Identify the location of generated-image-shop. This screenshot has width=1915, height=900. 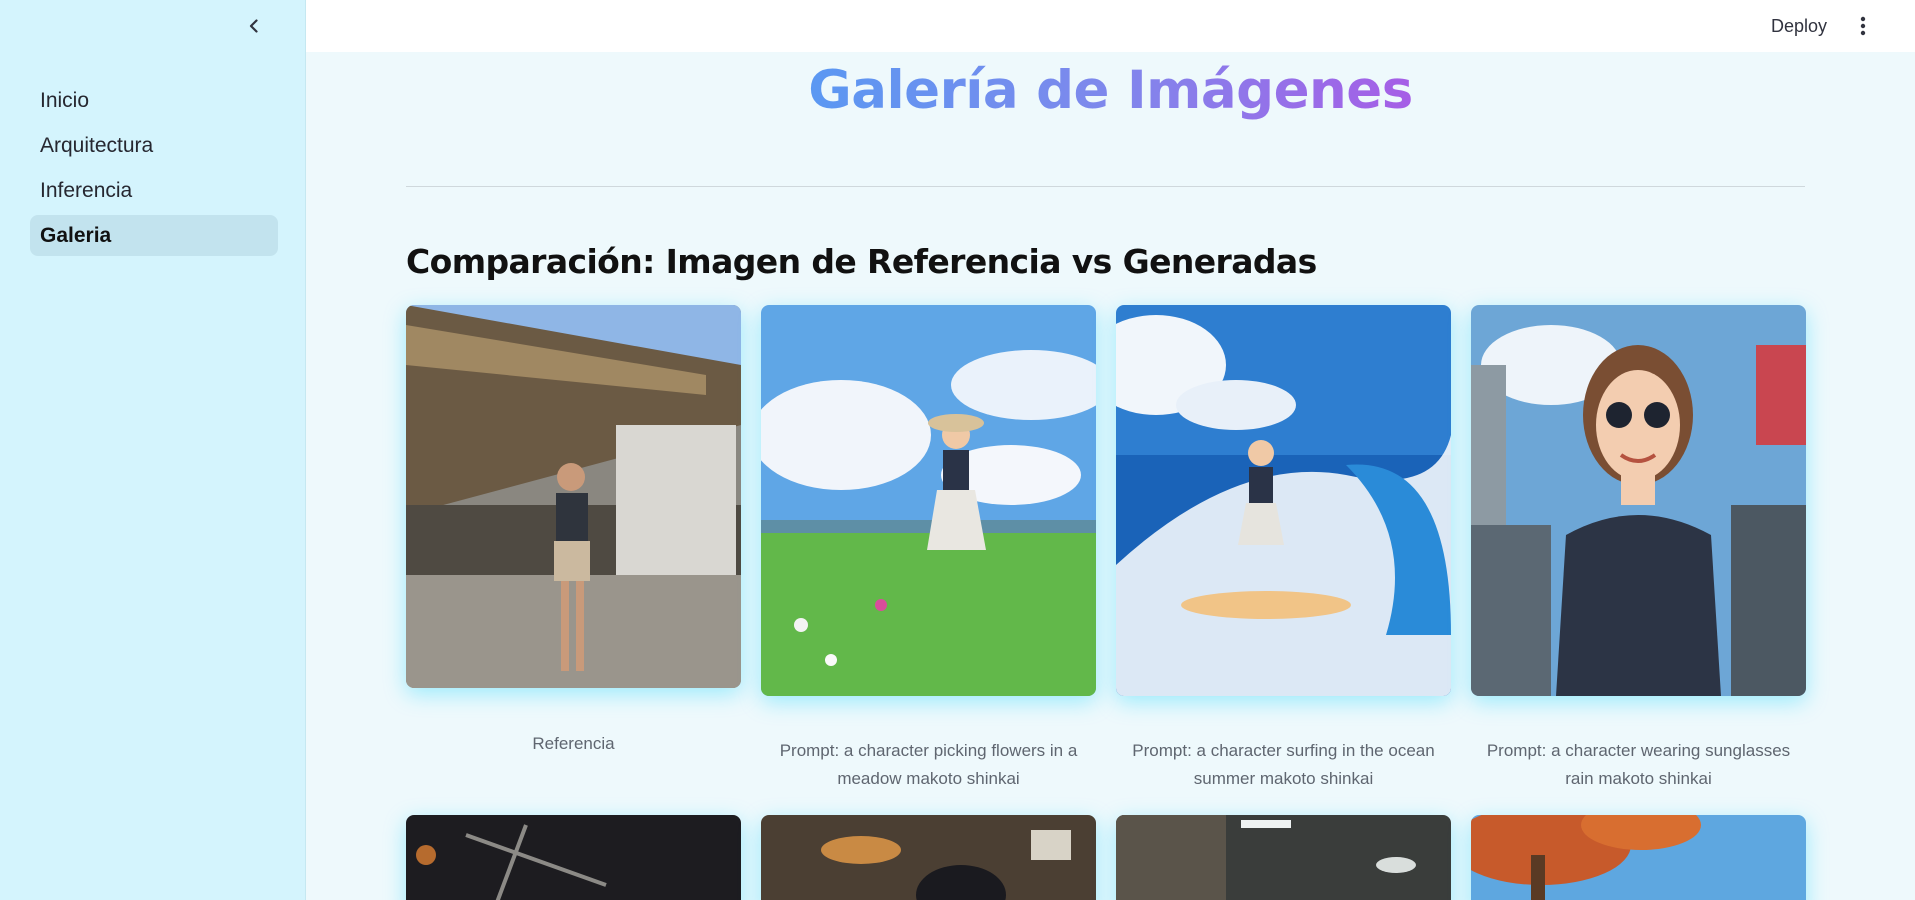
(1283, 857).